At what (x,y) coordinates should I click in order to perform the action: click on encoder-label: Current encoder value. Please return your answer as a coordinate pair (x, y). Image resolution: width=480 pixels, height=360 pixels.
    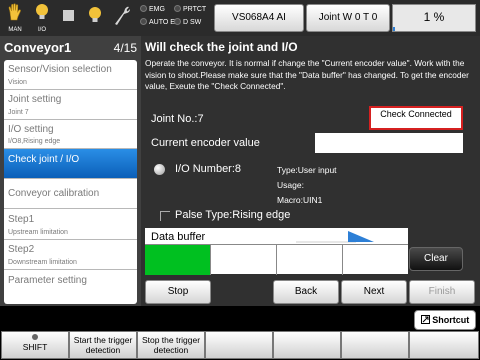
    Looking at the image, I should click on (205, 143).